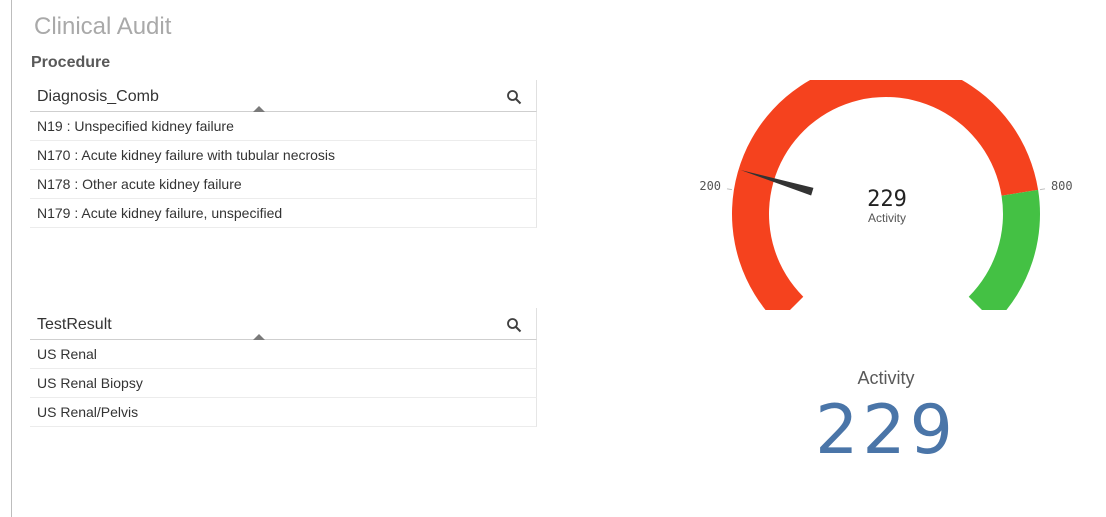 The width and height of the screenshot is (1106, 517). What do you see at coordinates (11, 258) in the screenshot?
I see `sheet-left-border` at bounding box center [11, 258].